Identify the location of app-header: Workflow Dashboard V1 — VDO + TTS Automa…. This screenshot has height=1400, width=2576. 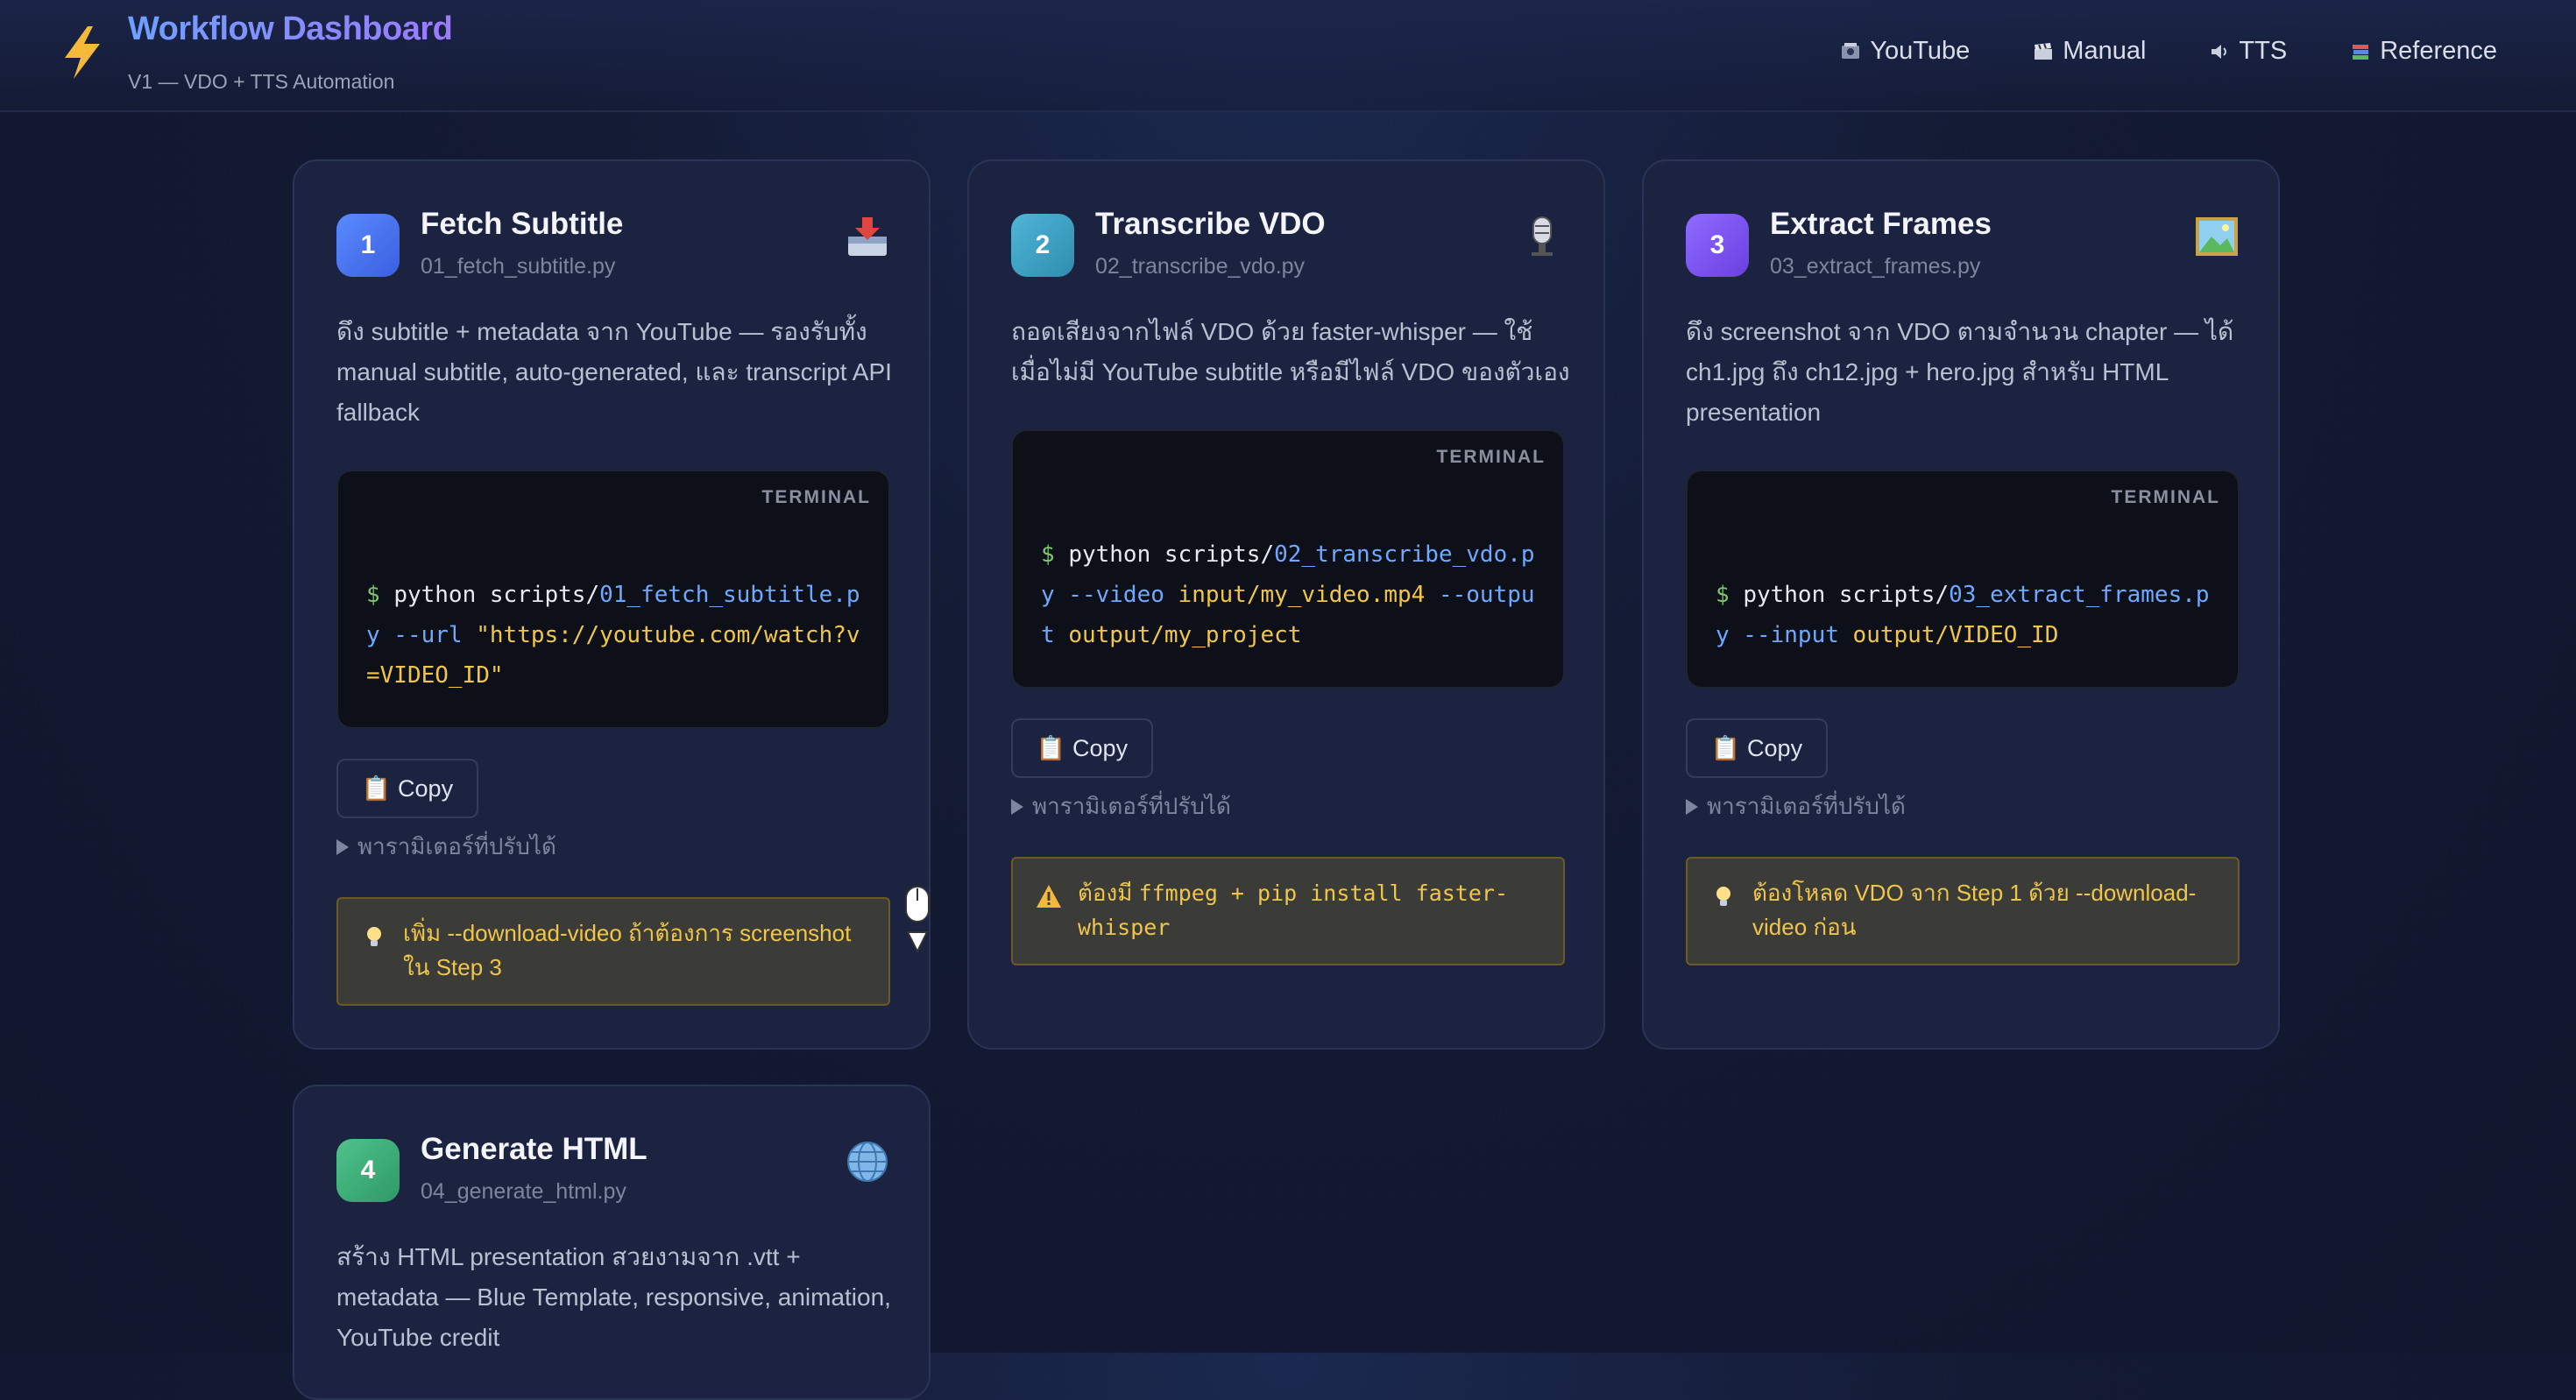
(1288, 56).